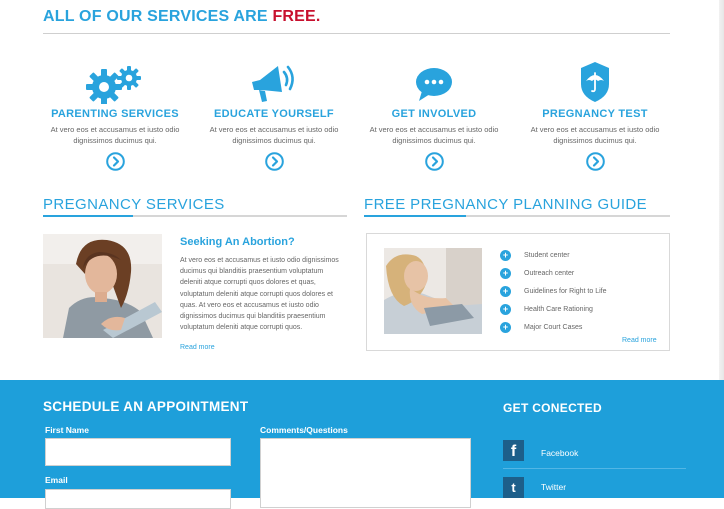 The height and width of the screenshot is (509, 724). What do you see at coordinates (155, 16) in the screenshot?
I see `headline-text: ALL OF OUR SERVICES ARE` at bounding box center [155, 16].